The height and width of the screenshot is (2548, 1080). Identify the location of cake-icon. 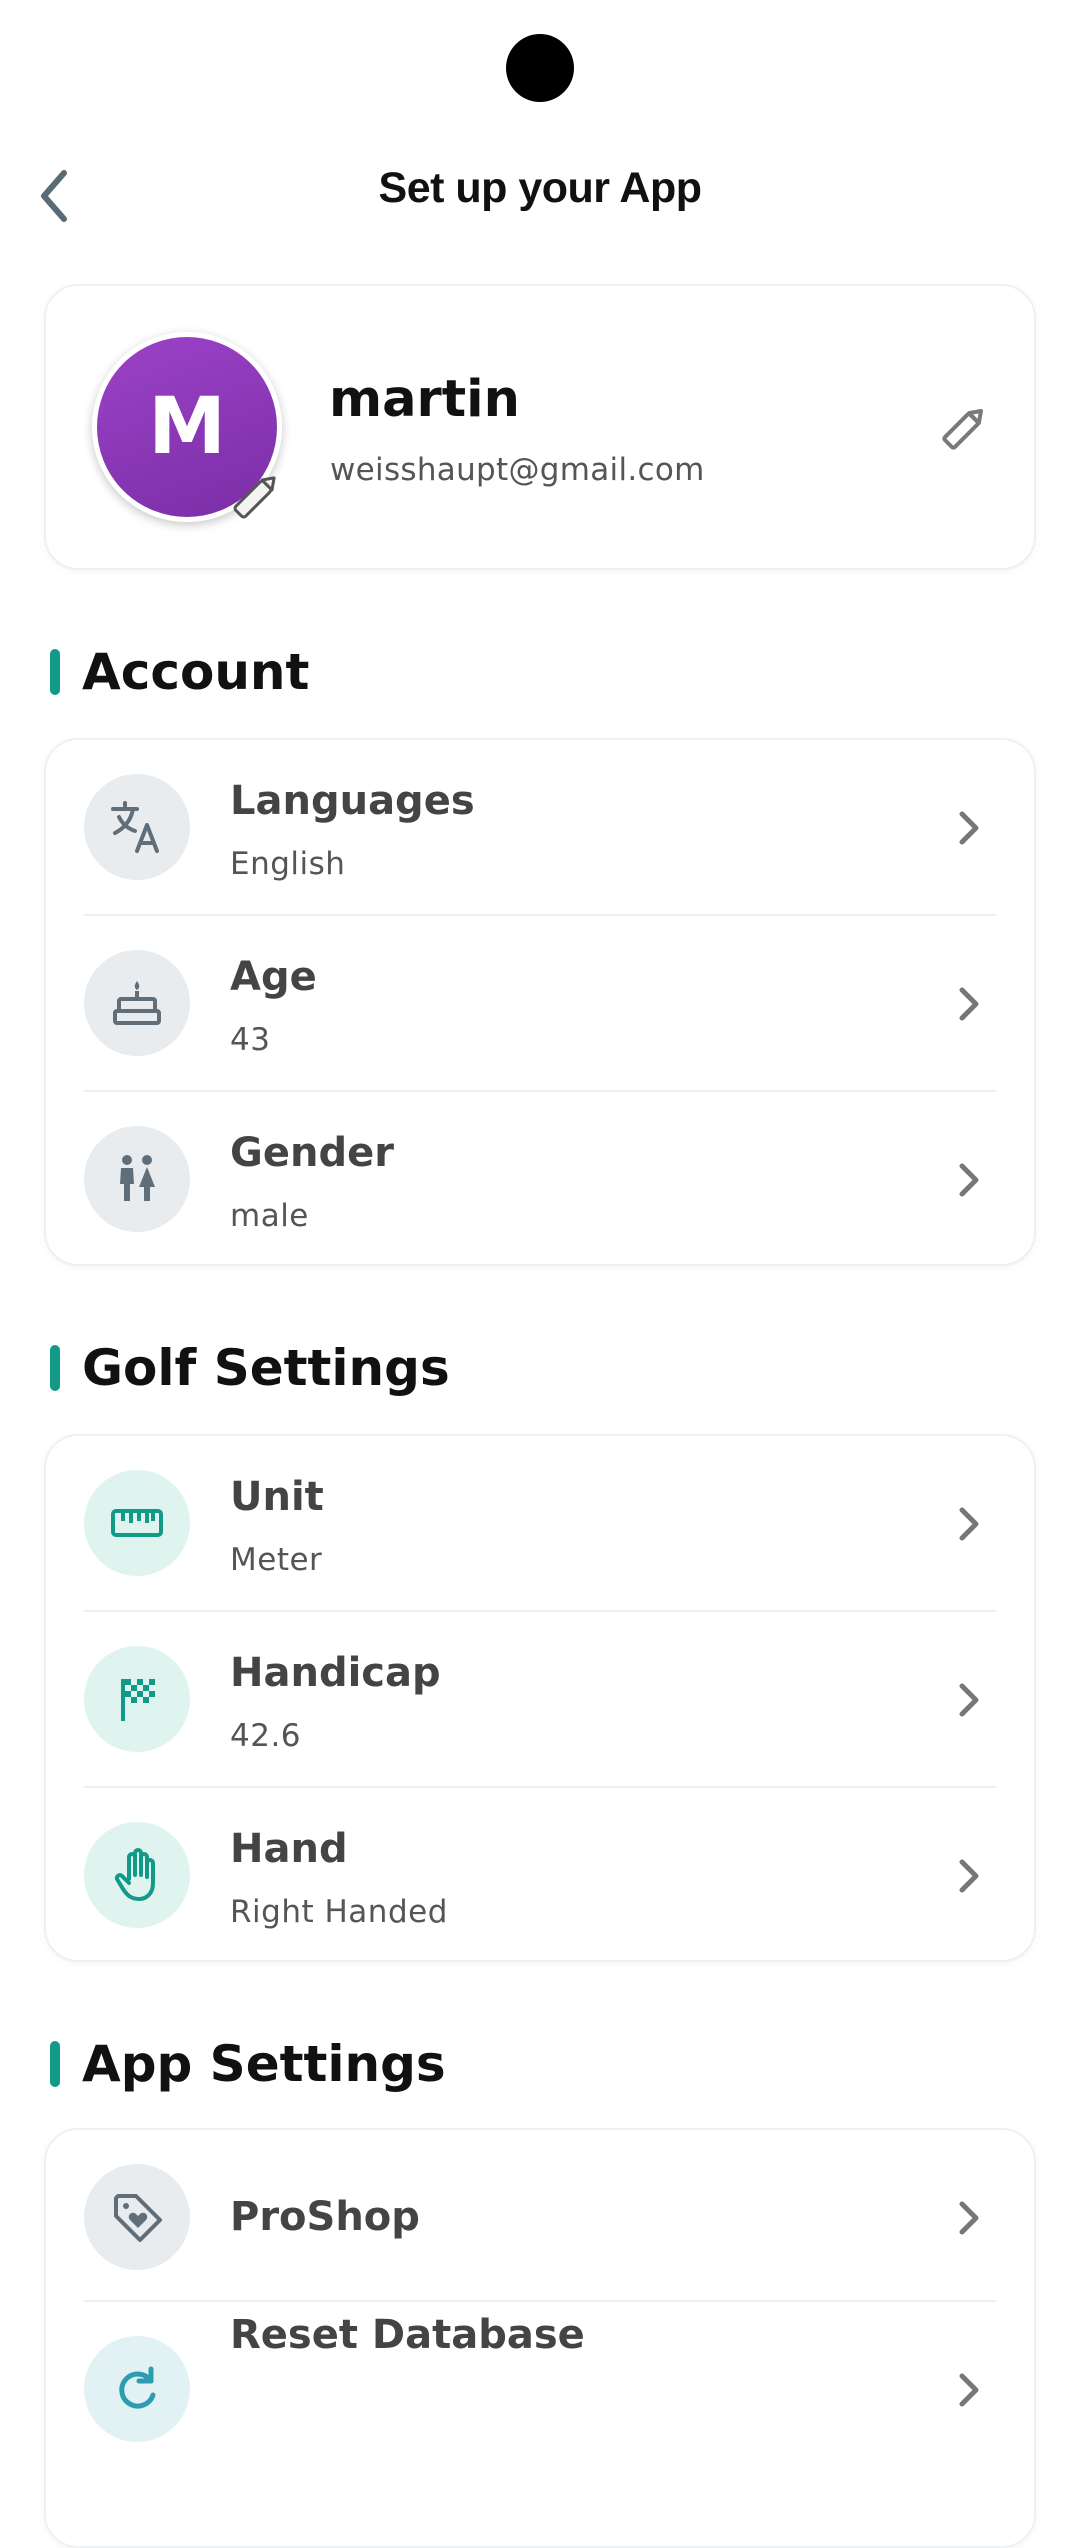
(137, 1003).